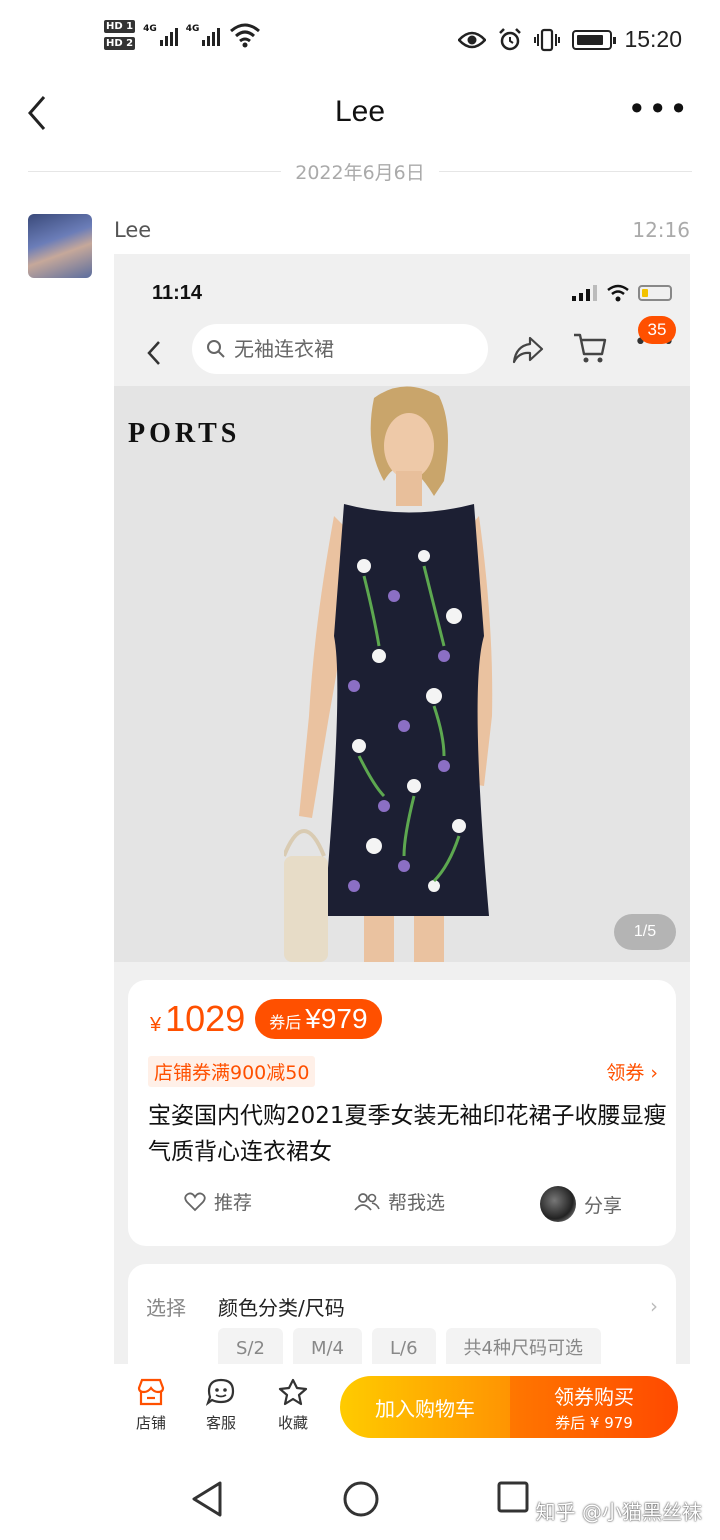  Describe the element at coordinates (402, 289) in the screenshot. I see `inner-status-bar: 11:14` at that location.